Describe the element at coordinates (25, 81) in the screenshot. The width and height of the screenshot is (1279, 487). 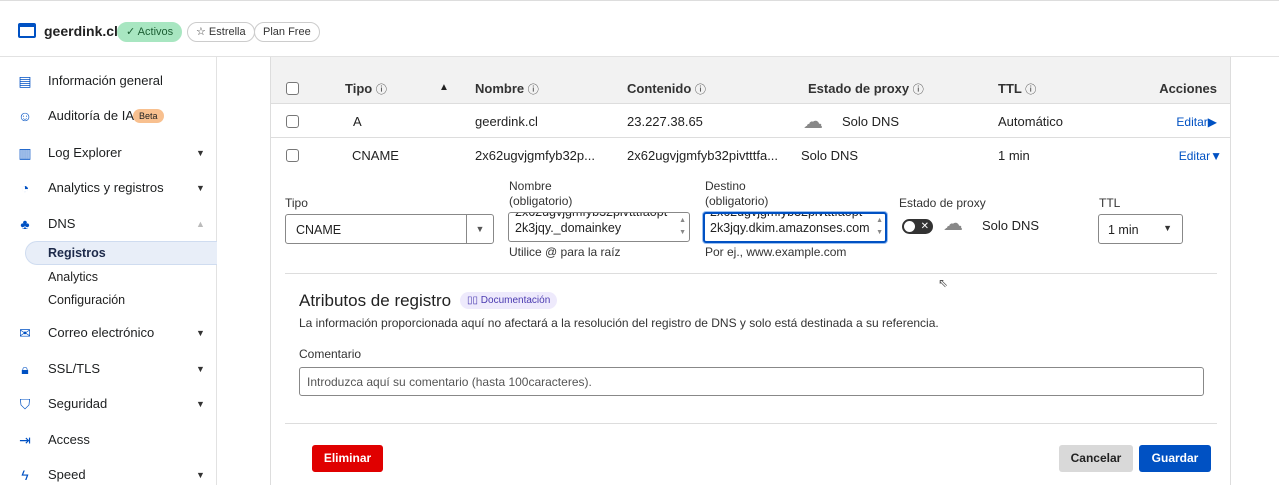
I see `document-icon: ▤` at that location.